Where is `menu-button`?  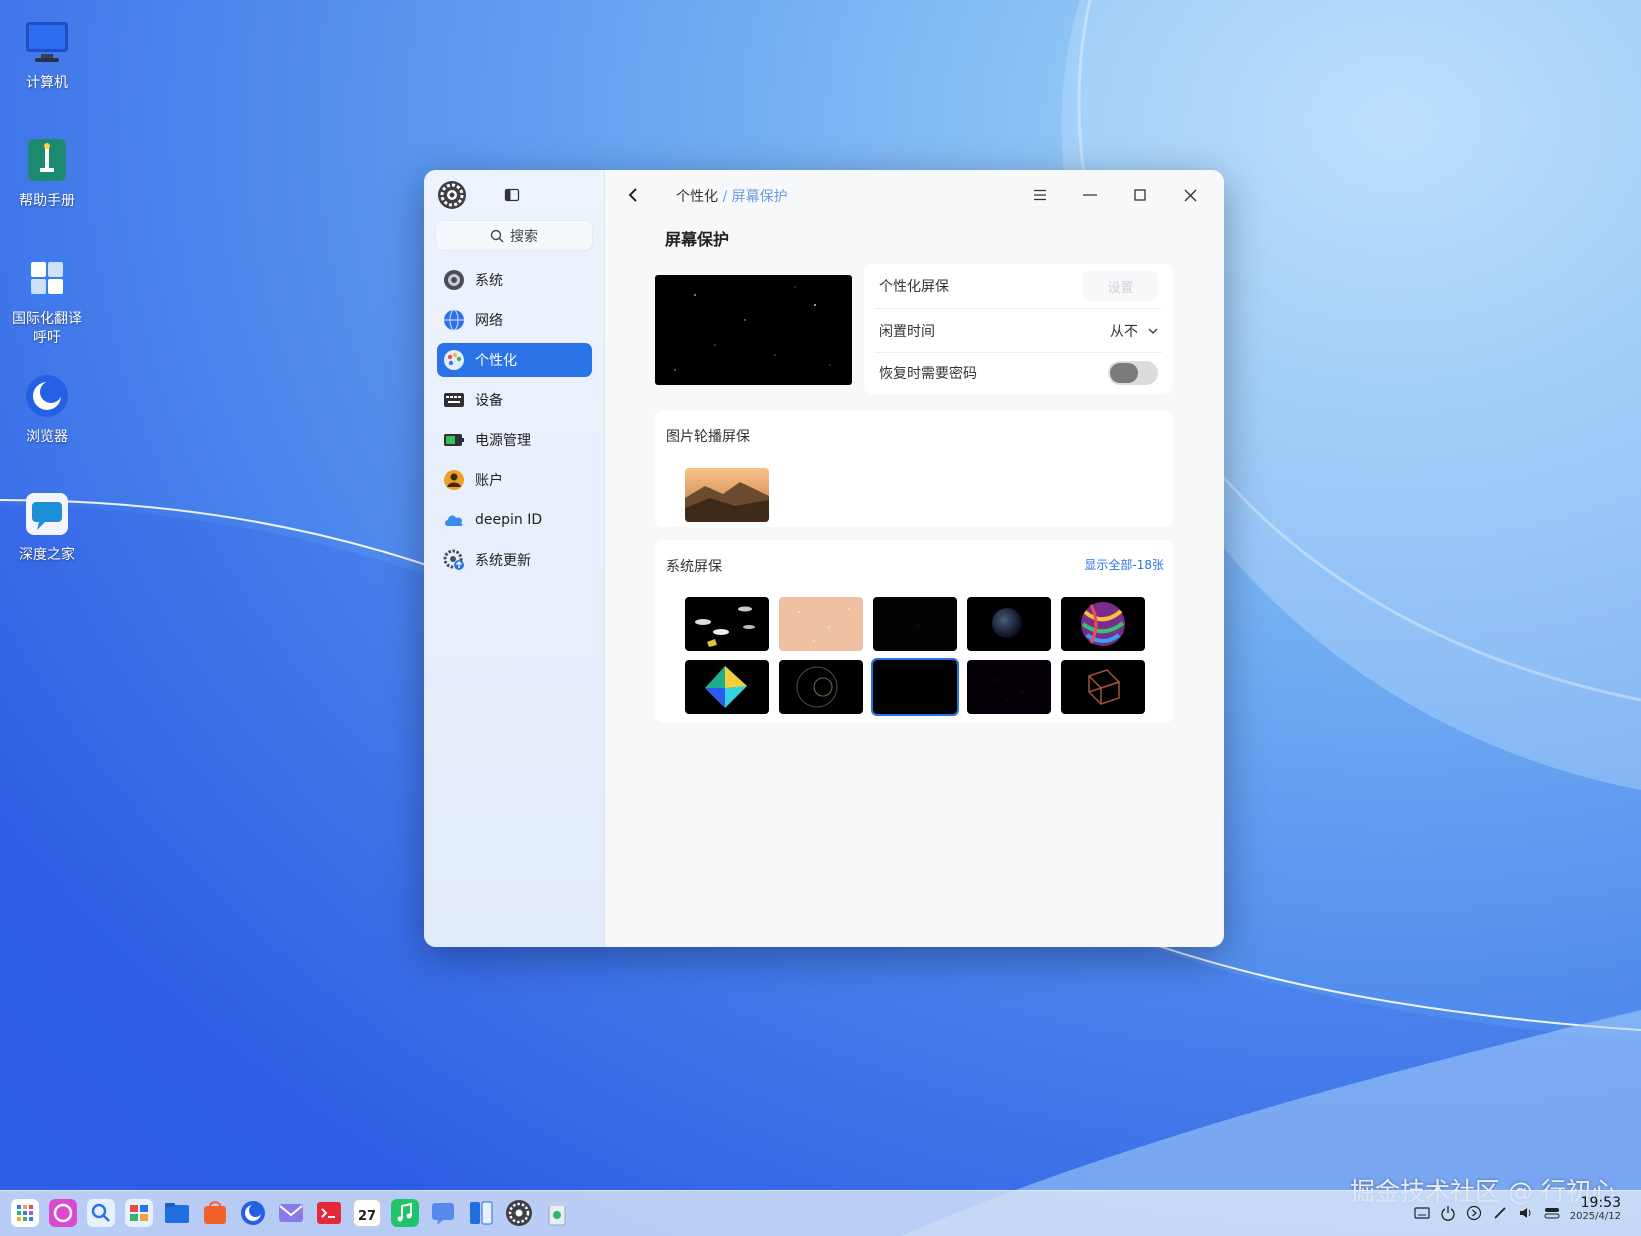
menu-button is located at coordinates (1040, 195).